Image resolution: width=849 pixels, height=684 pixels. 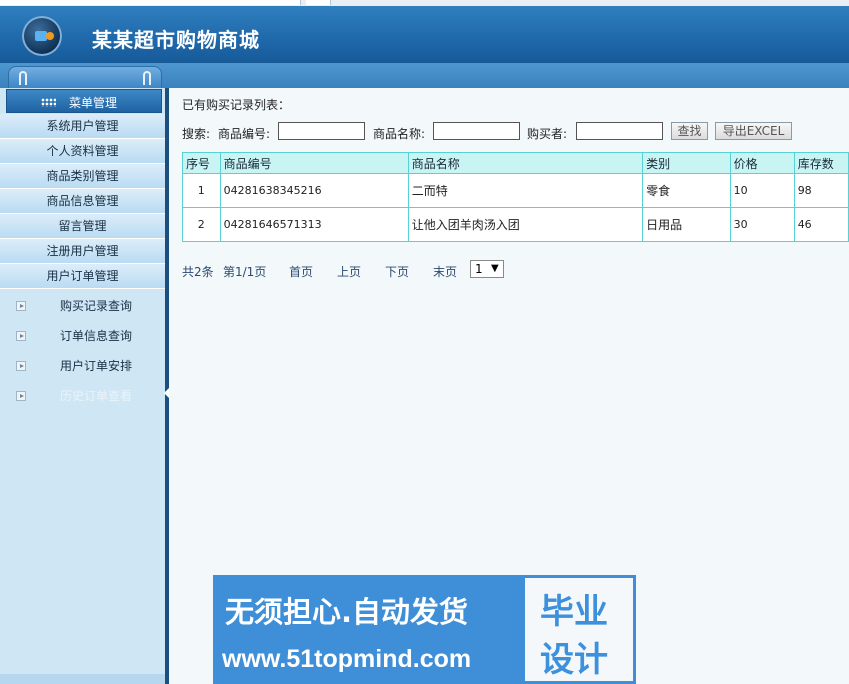 I want to click on col-header-code: 商品编号, so click(x=314, y=163).